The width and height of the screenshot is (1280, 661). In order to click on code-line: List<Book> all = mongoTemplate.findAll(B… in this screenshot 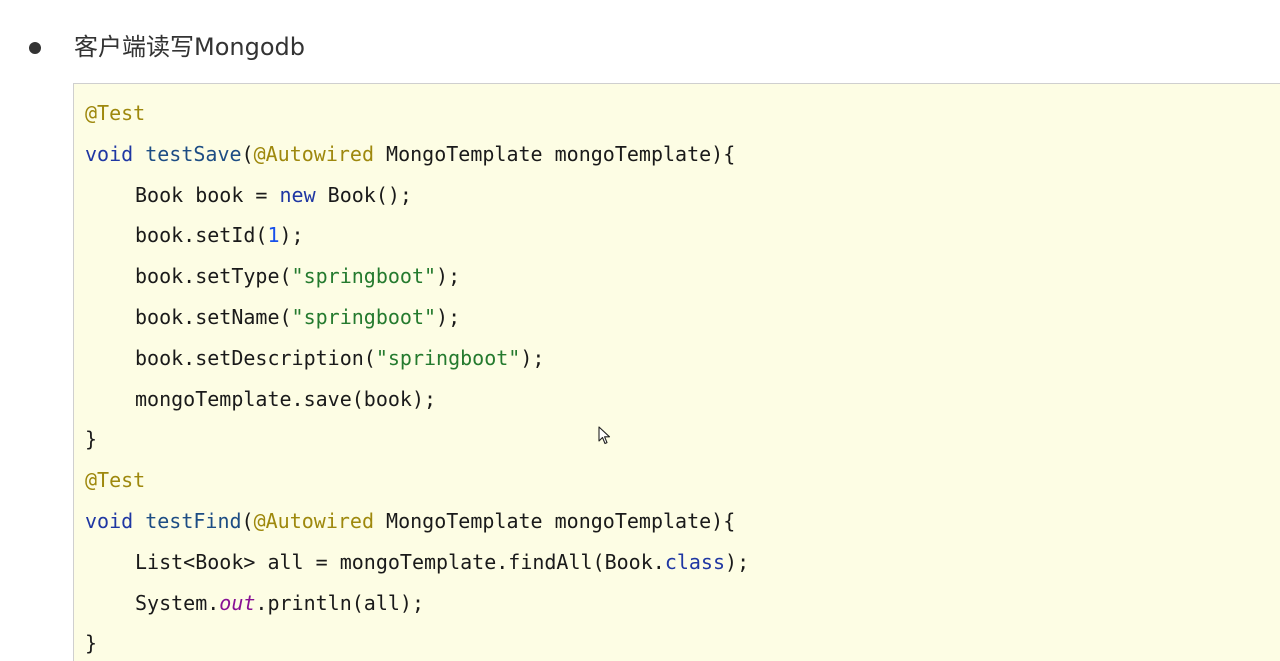, I will do `click(417, 562)`.